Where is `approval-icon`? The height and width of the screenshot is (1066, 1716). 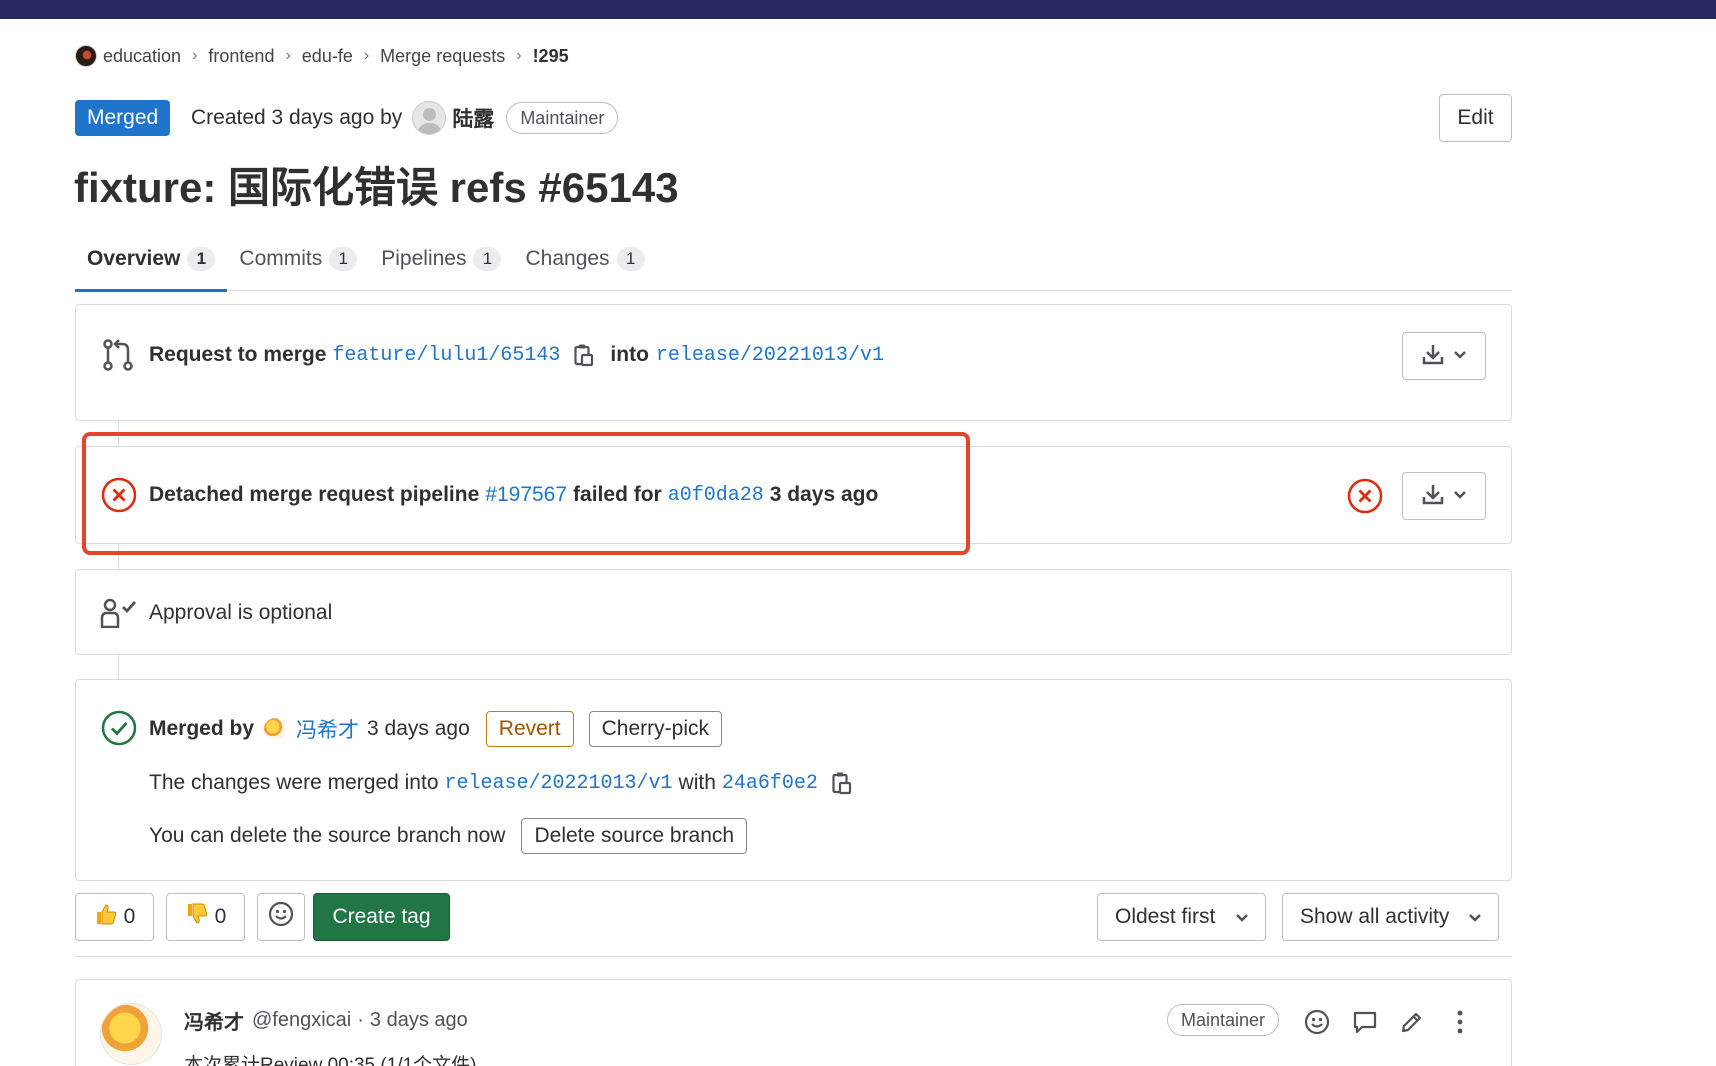
approval-icon is located at coordinates (119, 615).